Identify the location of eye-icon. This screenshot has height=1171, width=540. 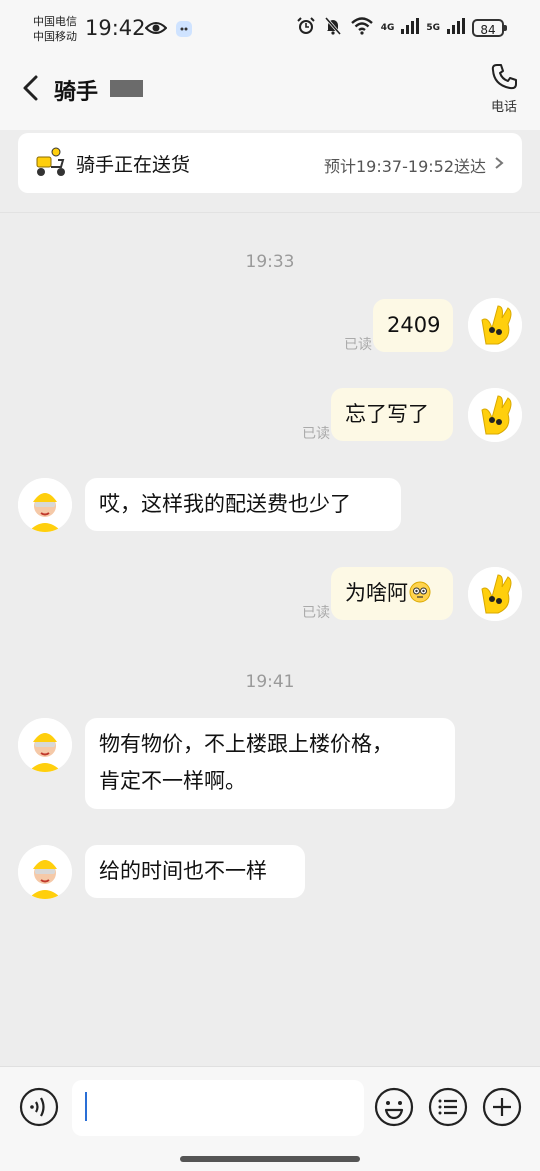
(156, 30).